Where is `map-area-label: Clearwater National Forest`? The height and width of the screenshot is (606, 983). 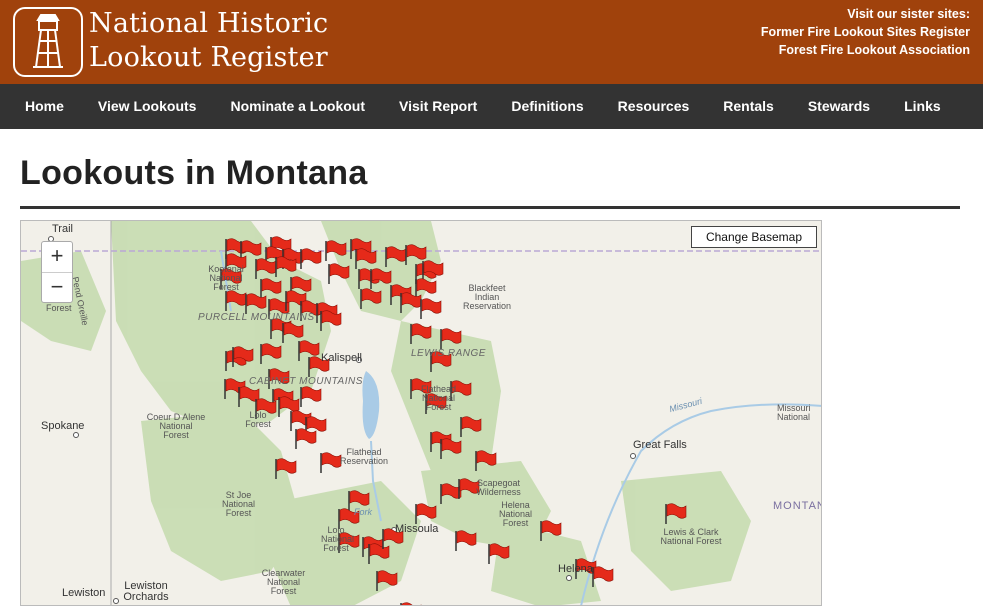
map-area-label: Clearwater National Forest is located at coordinates (283, 582).